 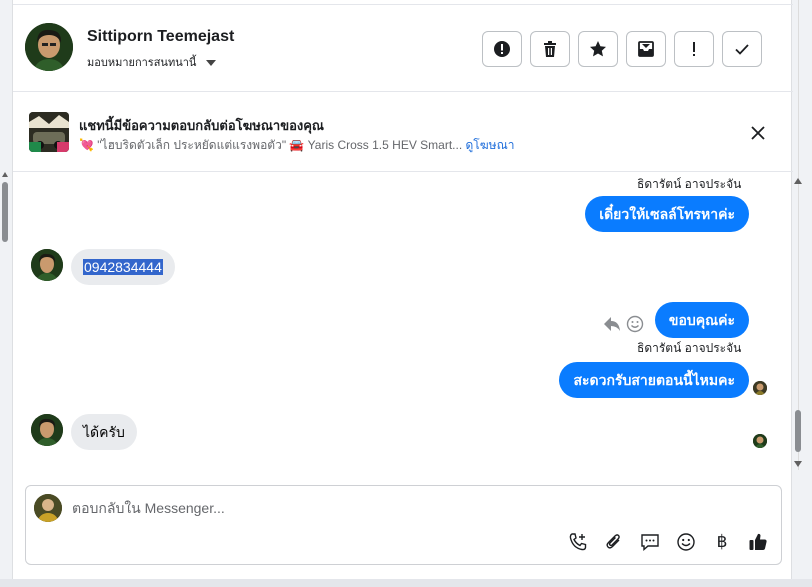 What do you see at coordinates (372, 508) in the screenshot?
I see `reply-input` at bounding box center [372, 508].